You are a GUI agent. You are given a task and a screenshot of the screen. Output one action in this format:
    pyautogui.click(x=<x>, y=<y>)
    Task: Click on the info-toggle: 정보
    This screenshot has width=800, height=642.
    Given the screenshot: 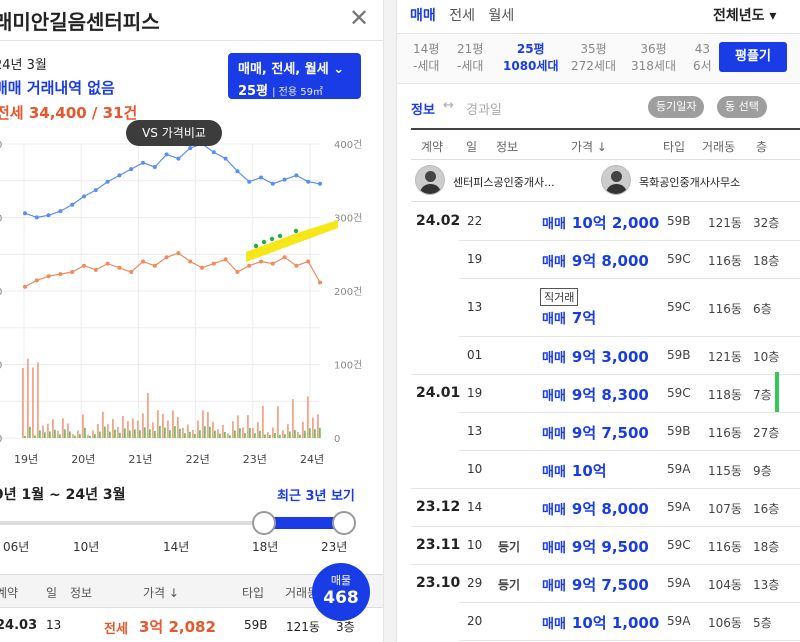 What is the action you would take?
    pyautogui.click(x=423, y=108)
    